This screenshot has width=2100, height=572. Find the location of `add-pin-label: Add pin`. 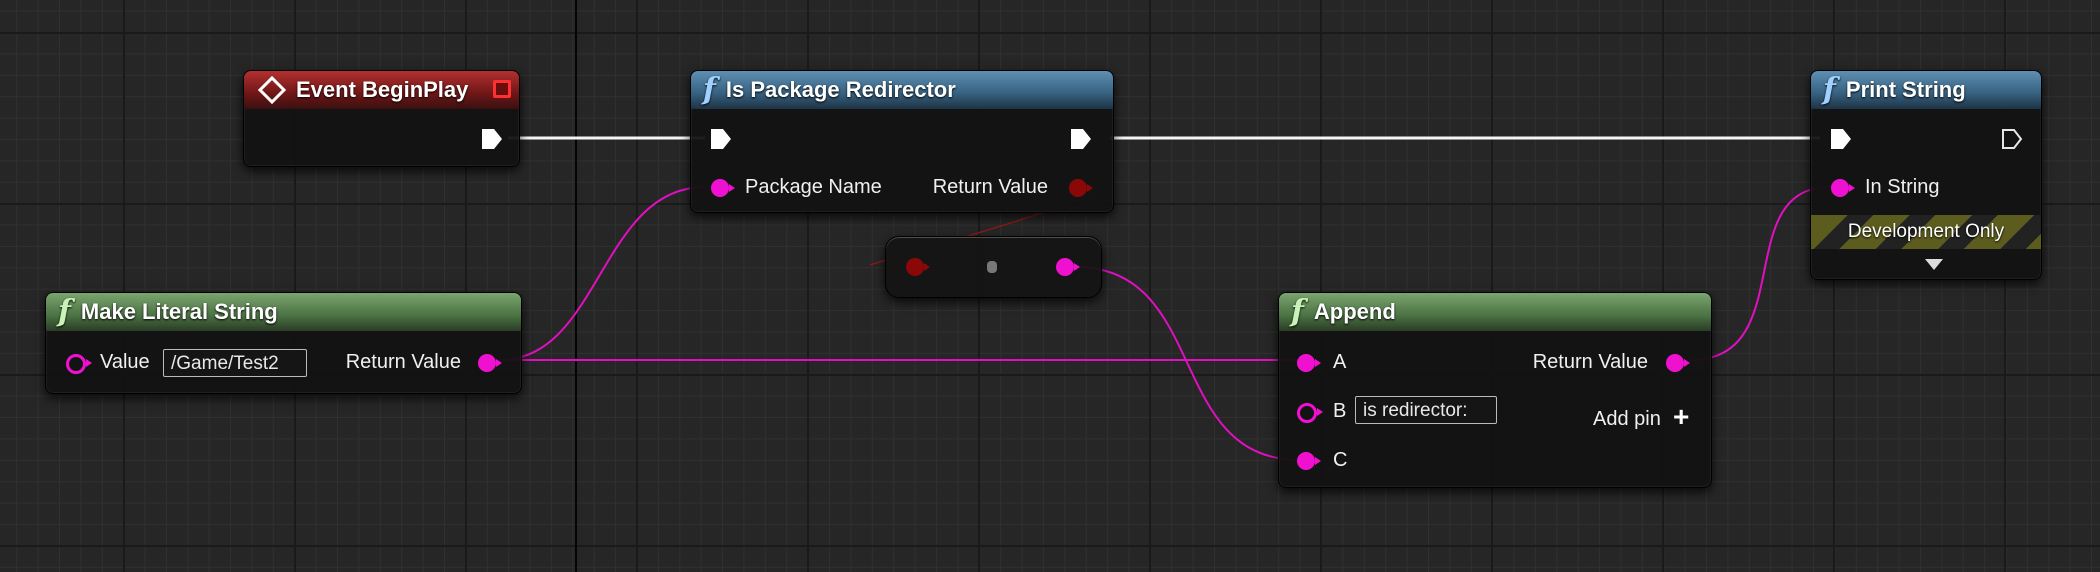

add-pin-label: Add pin is located at coordinates (1627, 419).